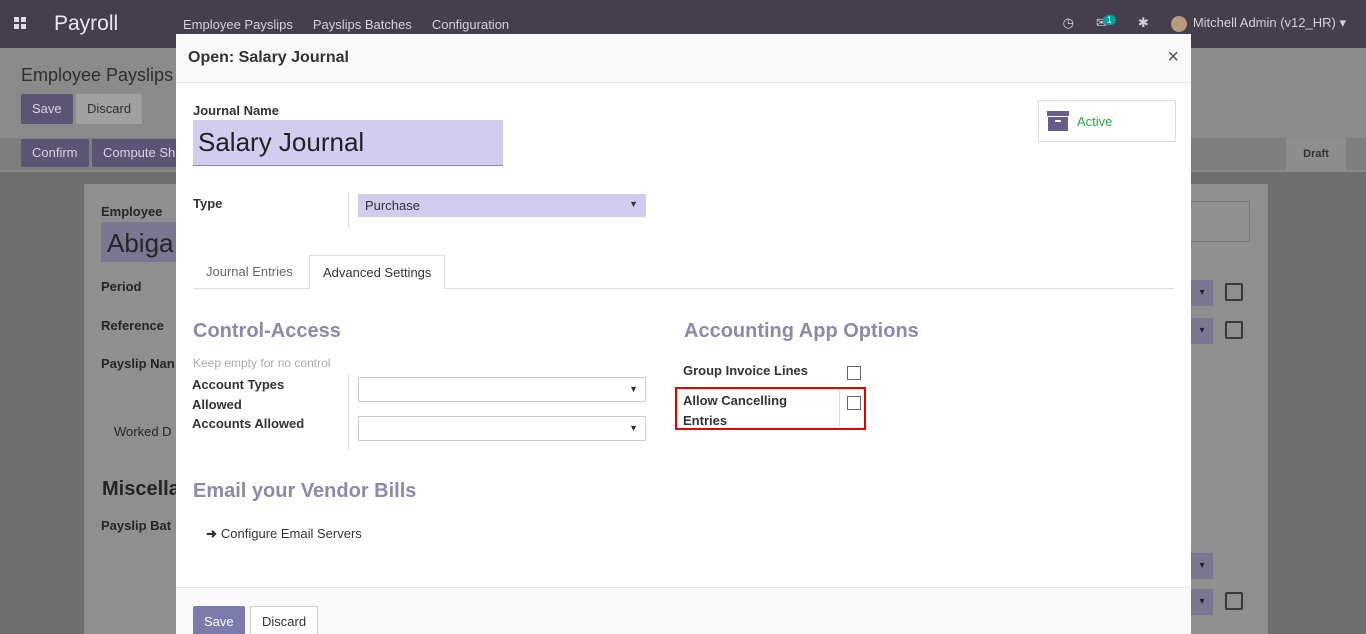 The width and height of the screenshot is (1366, 634). I want to click on active-label: Active, so click(1095, 121).